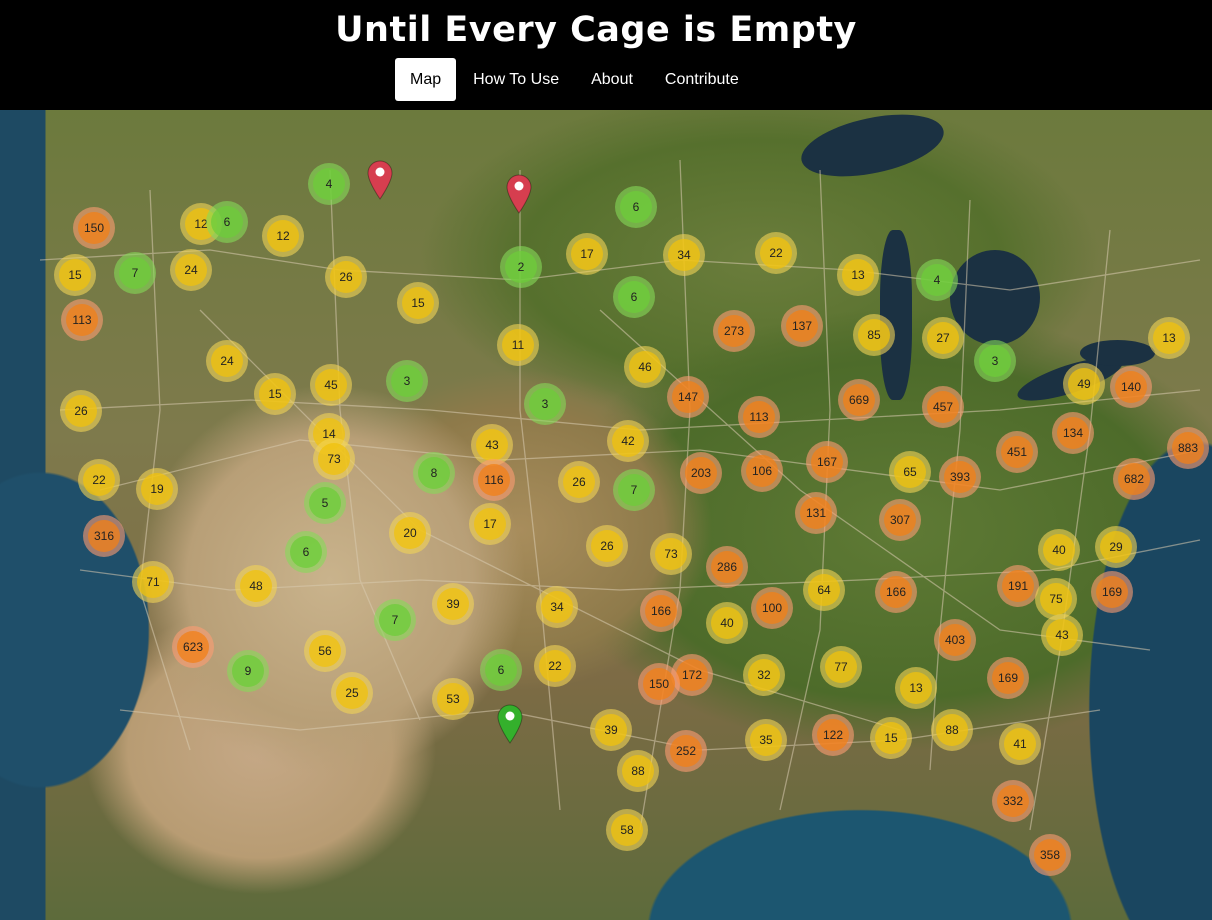 This screenshot has height=920, width=1212. Describe the element at coordinates (628, 441) in the screenshot. I see `marker-cluster: 42` at that location.